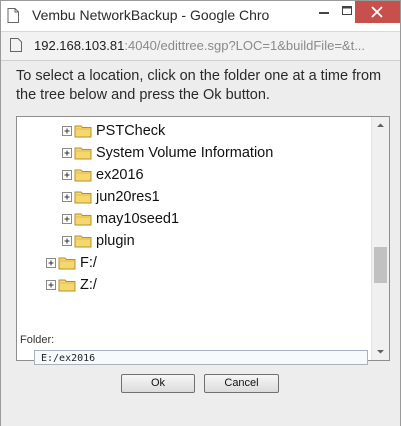  I want to click on minimize-icon, so click(324, 13).